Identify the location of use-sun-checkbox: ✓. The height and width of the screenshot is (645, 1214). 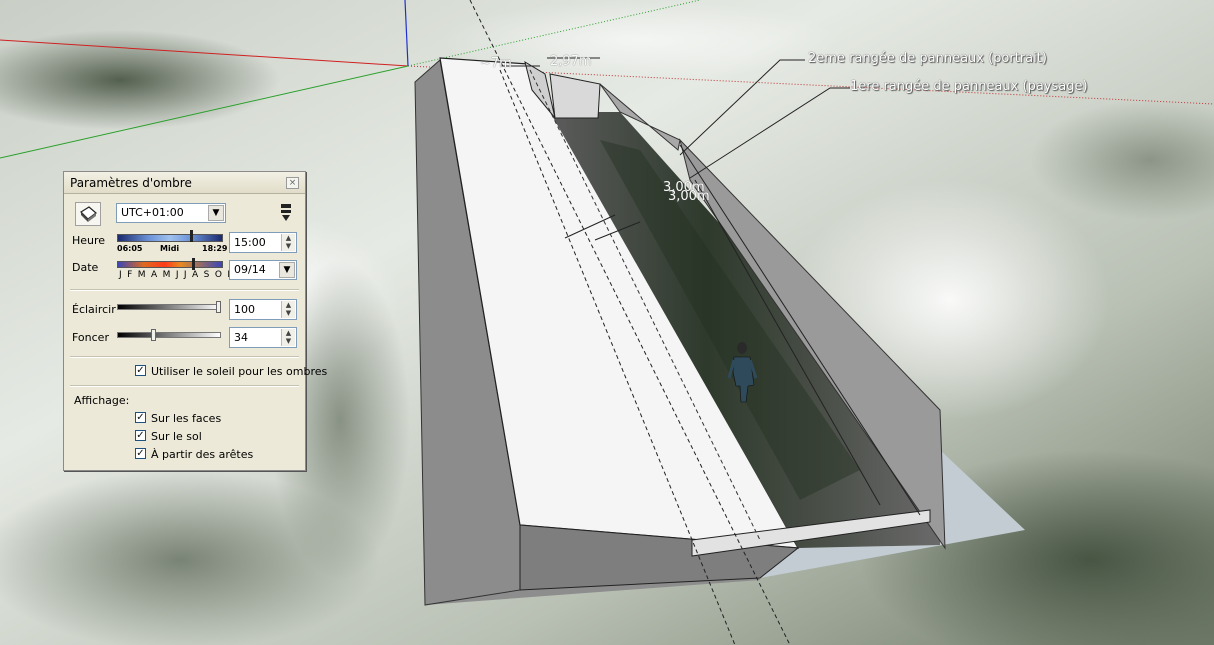
(140, 370).